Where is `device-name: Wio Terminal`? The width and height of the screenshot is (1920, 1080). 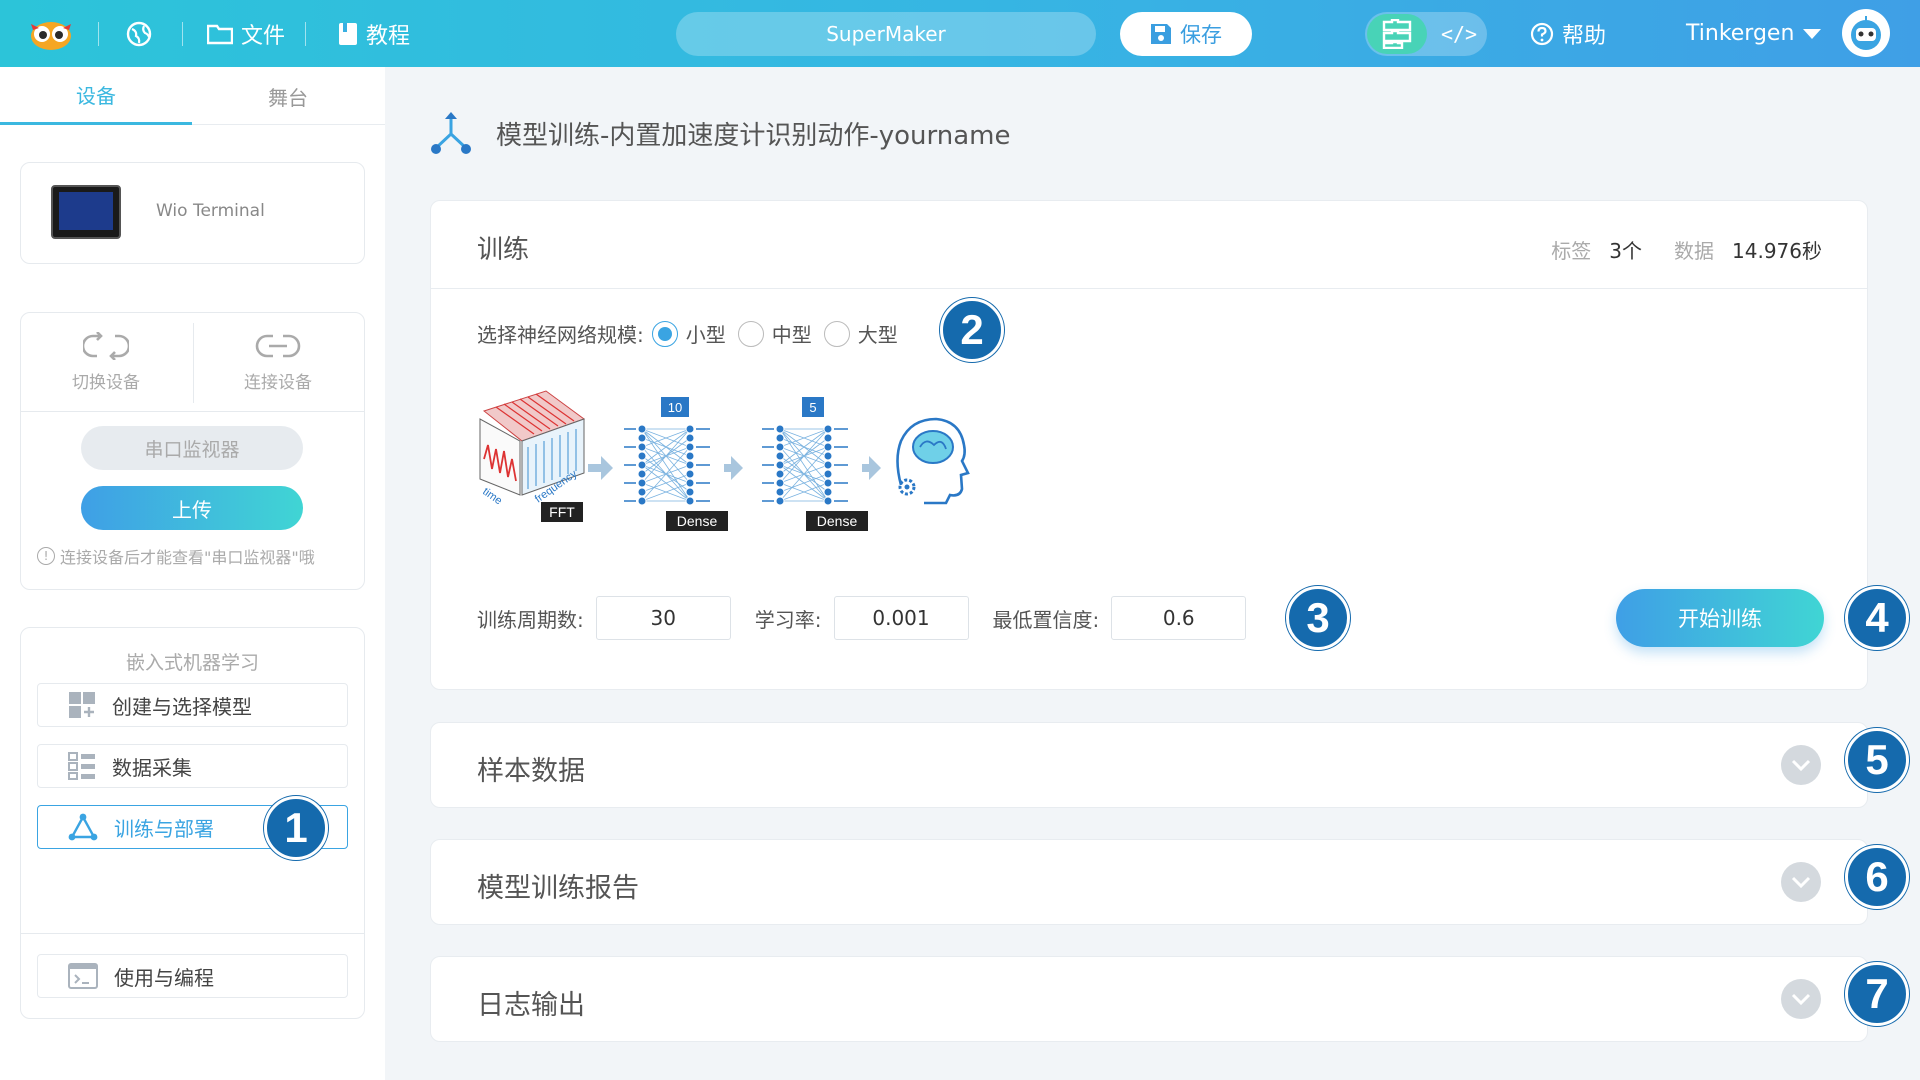 device-name: Wio Terminal is located at coordinates (210, 211).